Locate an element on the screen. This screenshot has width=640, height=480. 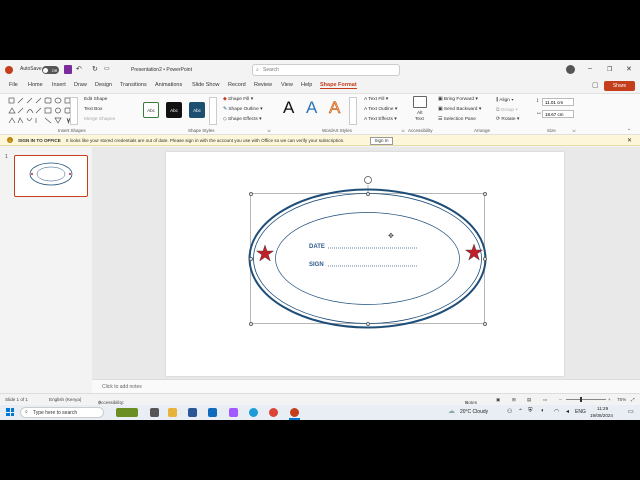
minimize-icon: – is located at coordinates (590, 68).